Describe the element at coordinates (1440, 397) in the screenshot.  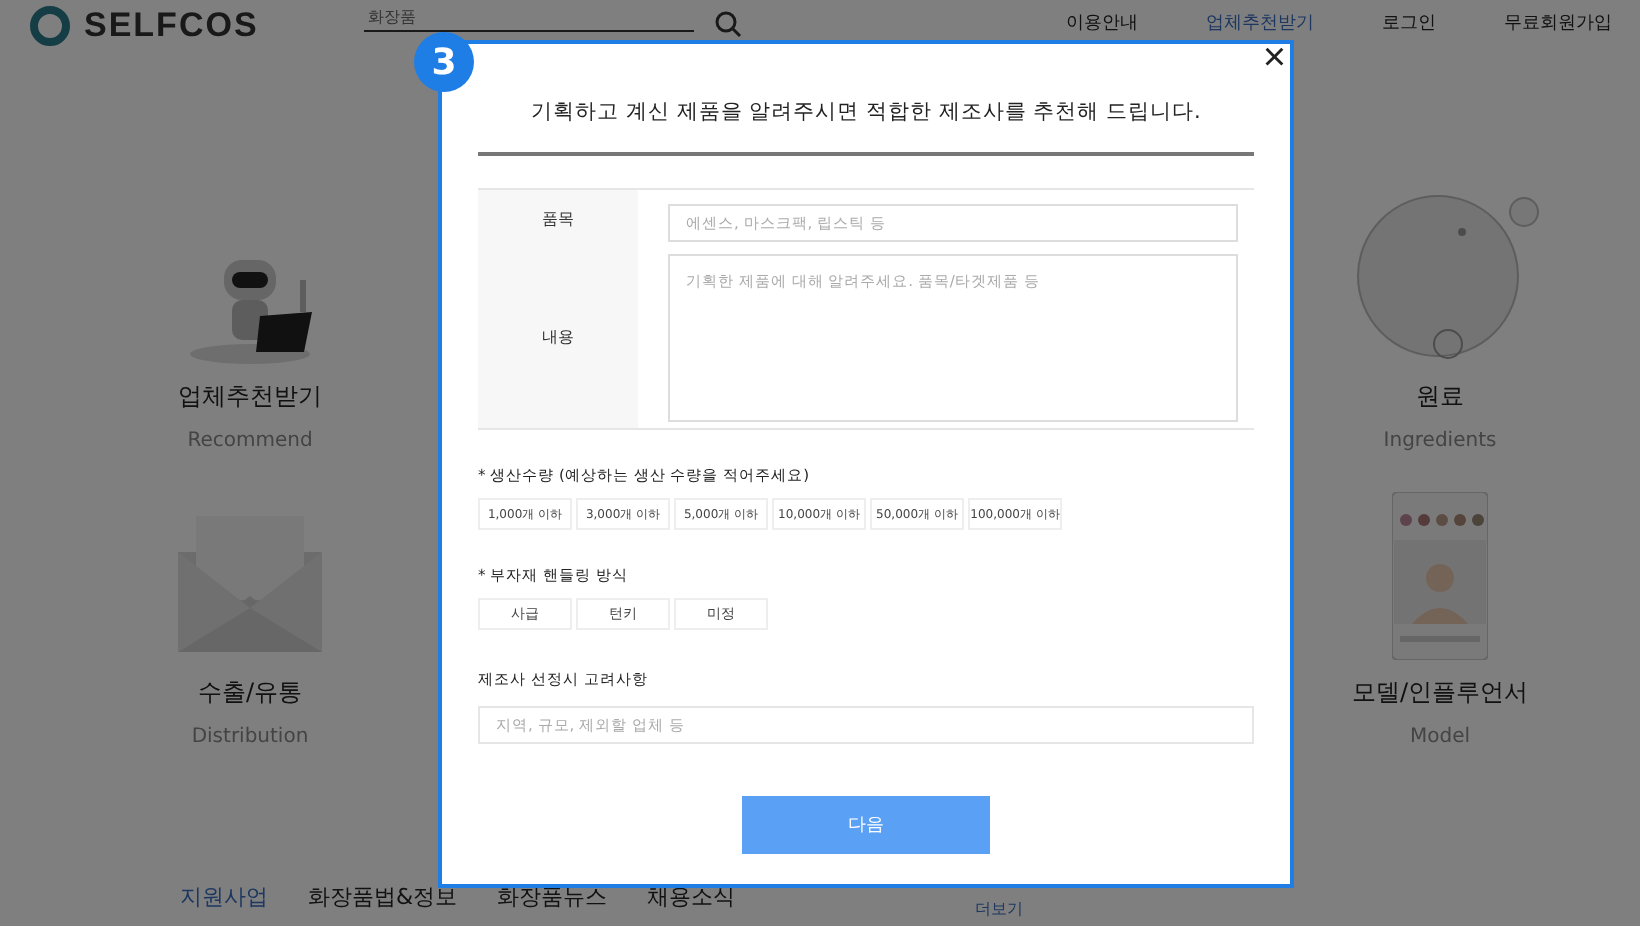
I see `service-title: 원료` at that location.